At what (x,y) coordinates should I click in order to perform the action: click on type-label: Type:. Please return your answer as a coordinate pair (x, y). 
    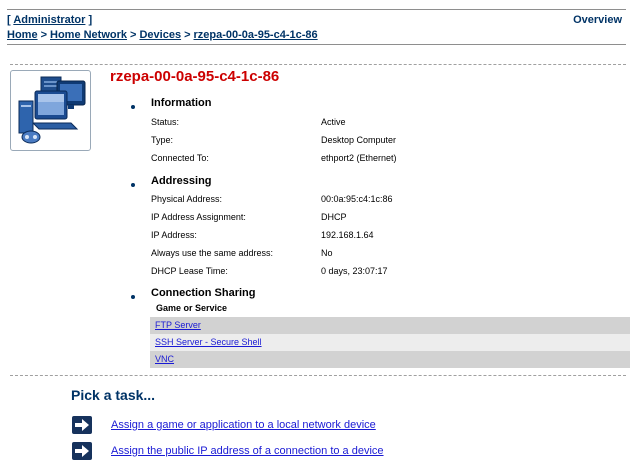
    Looking at the image, I should click on (162, 140).